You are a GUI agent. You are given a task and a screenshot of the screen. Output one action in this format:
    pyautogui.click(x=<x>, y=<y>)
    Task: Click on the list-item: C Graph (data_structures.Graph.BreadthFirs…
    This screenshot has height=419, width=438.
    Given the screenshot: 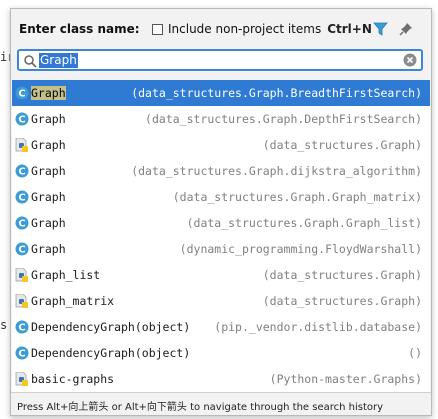 What is the action you would take?
    pyautogui.click(x=221, y=93)
    